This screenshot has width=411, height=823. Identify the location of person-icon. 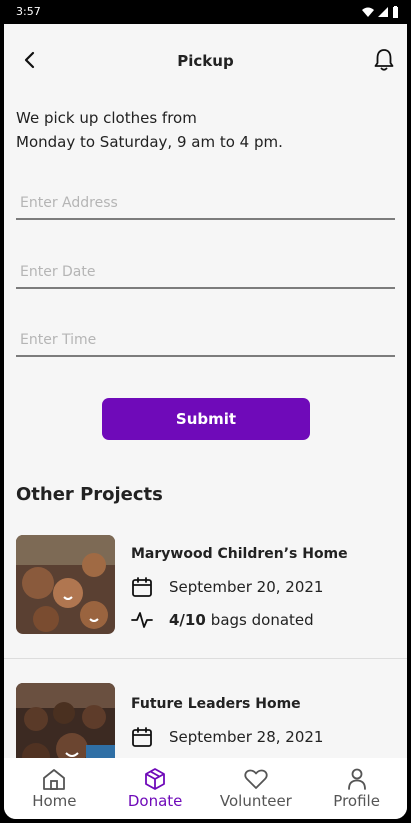
(356, 779).